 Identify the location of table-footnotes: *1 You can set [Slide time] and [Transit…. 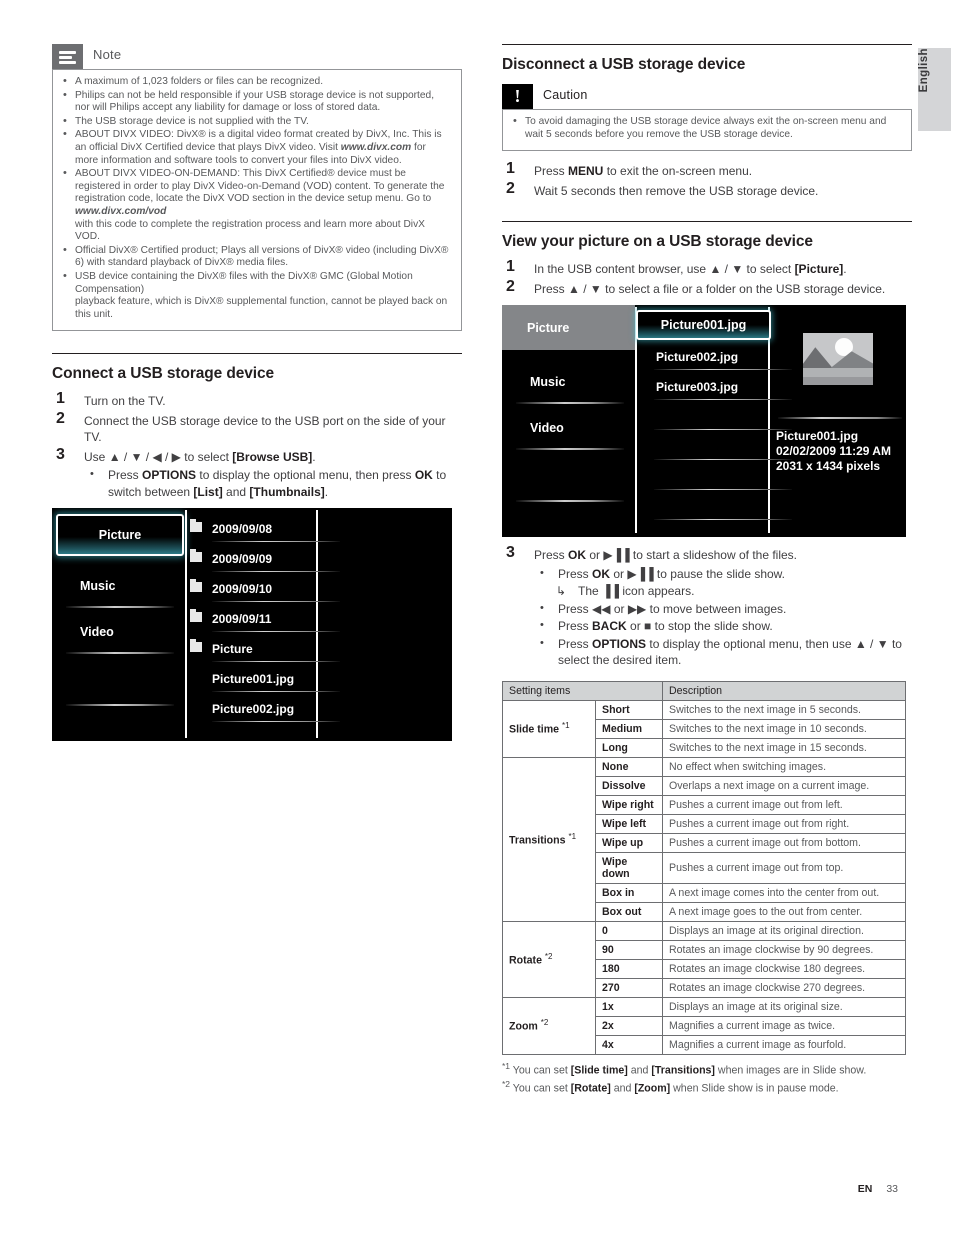
(707, 1077).